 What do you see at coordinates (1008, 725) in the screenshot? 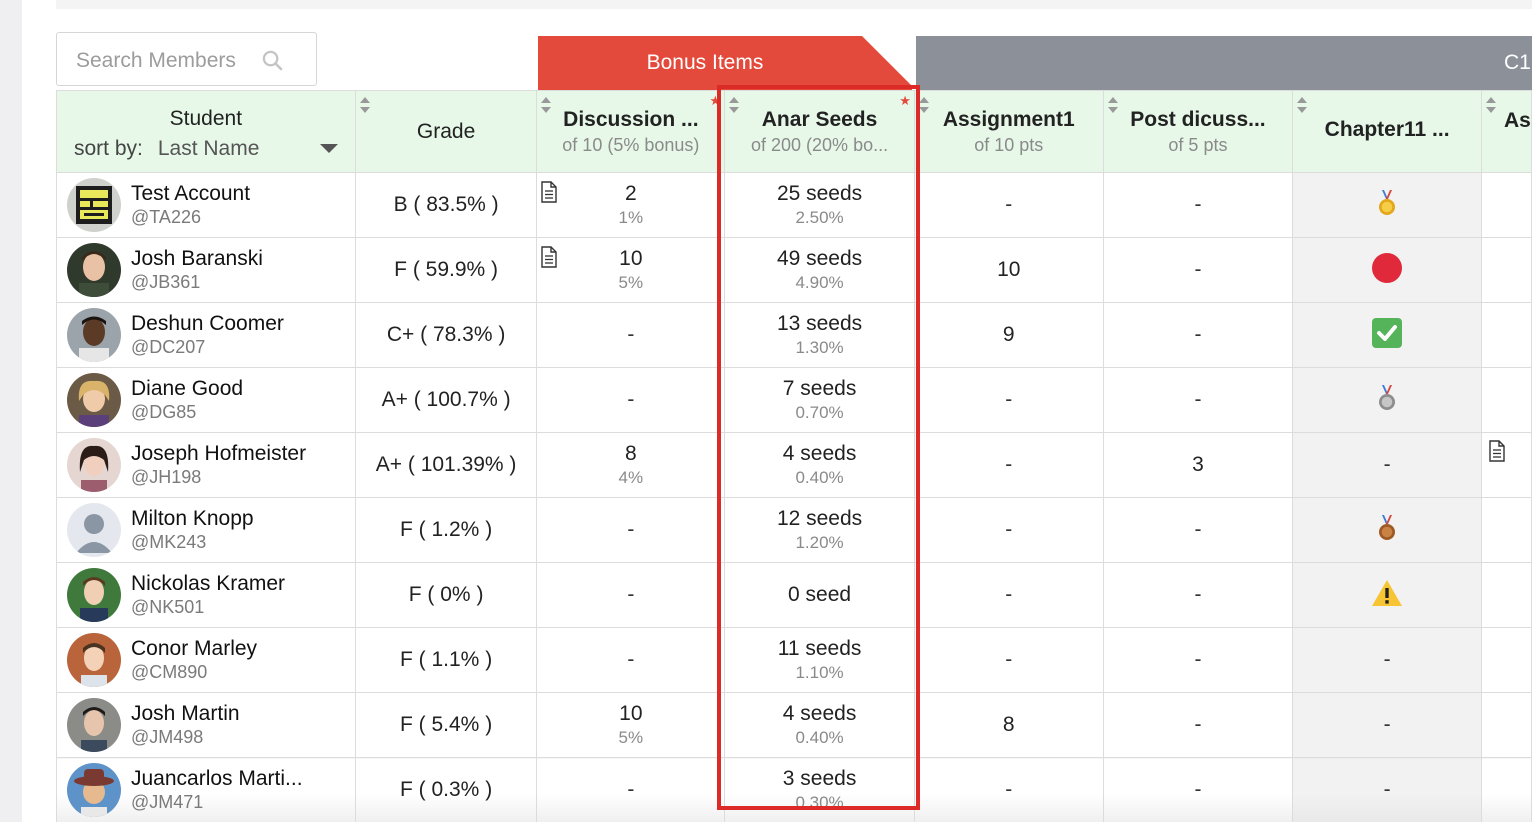
I see `assignment1-cell: 8` at bounding box center [1008, 725].